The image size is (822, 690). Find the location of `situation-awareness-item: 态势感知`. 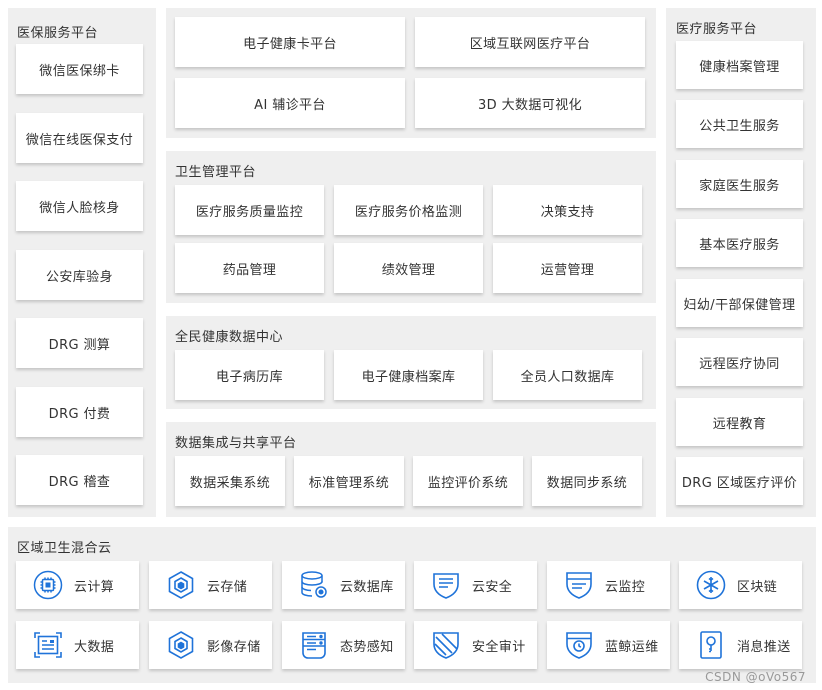

situation-awareness-item: 态势感知 is located at coordinates (343, 645).